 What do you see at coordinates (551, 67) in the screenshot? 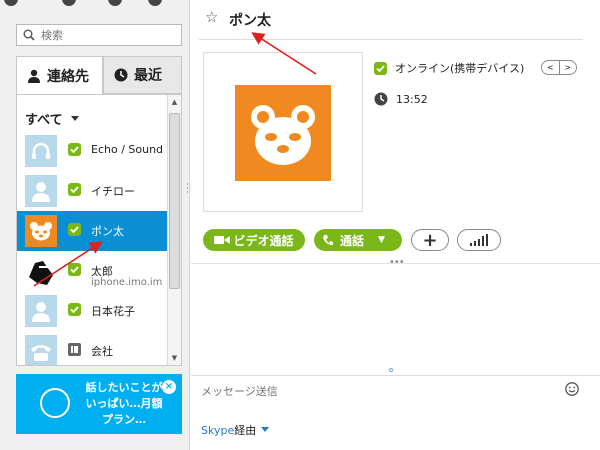
I see `chevron-left-icon: <` at bounding box center [551, 67].